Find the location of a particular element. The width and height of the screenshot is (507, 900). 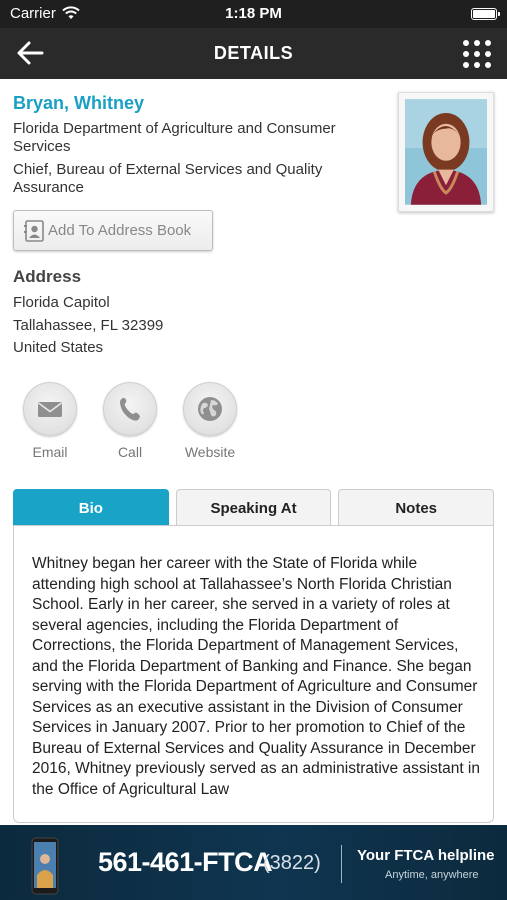

smartphone-icon is located at coordinates (45, 866).